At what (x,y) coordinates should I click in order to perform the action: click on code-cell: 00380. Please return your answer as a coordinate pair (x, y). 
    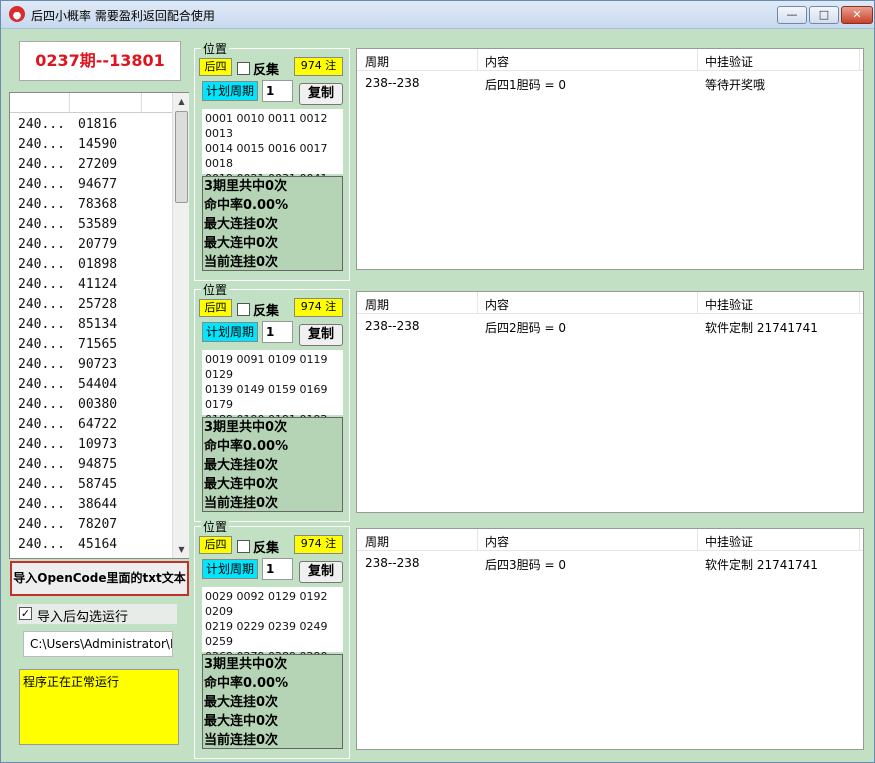
    Looking at the image, I should click on (98, 404).